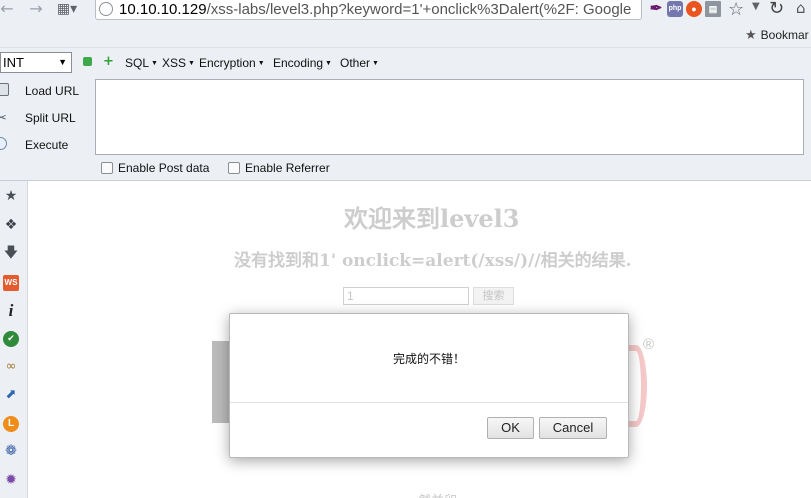 This screenshot has width=811, height=498. What do you see at coordinates (11, 225) in the screenshot?
I see `puzzle-icon: ❖` at bounding box center [11, 225].